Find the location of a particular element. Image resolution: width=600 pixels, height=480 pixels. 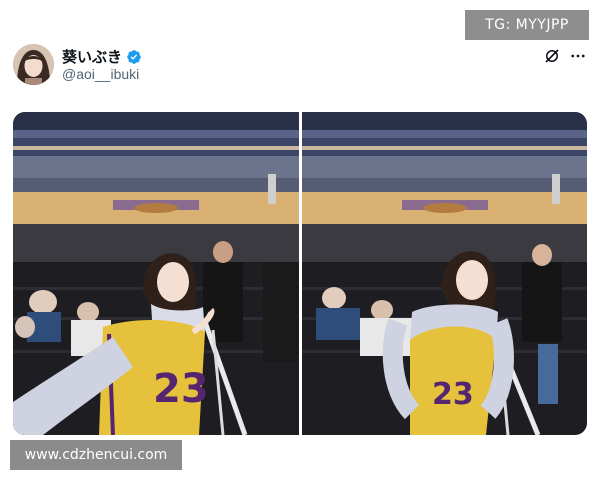

author-handle: @aoi__ibuki is located at coordinates (100, 74).